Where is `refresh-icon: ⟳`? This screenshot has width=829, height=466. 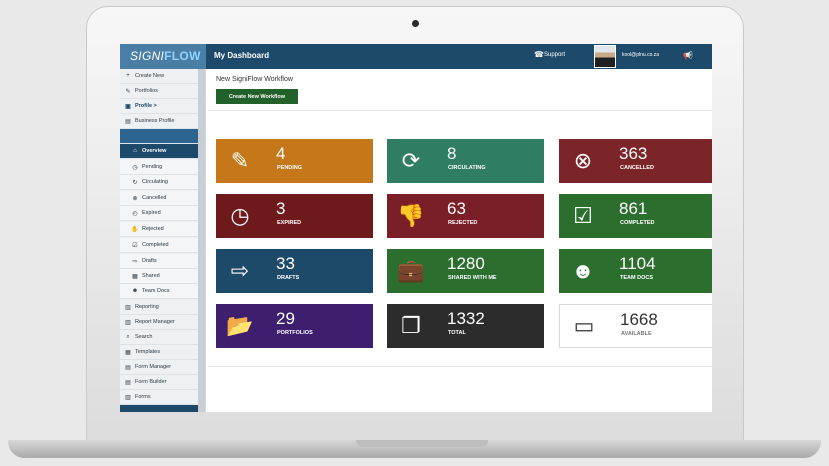
refresh-icon: ⟳ is located at coordinates (411, 160).